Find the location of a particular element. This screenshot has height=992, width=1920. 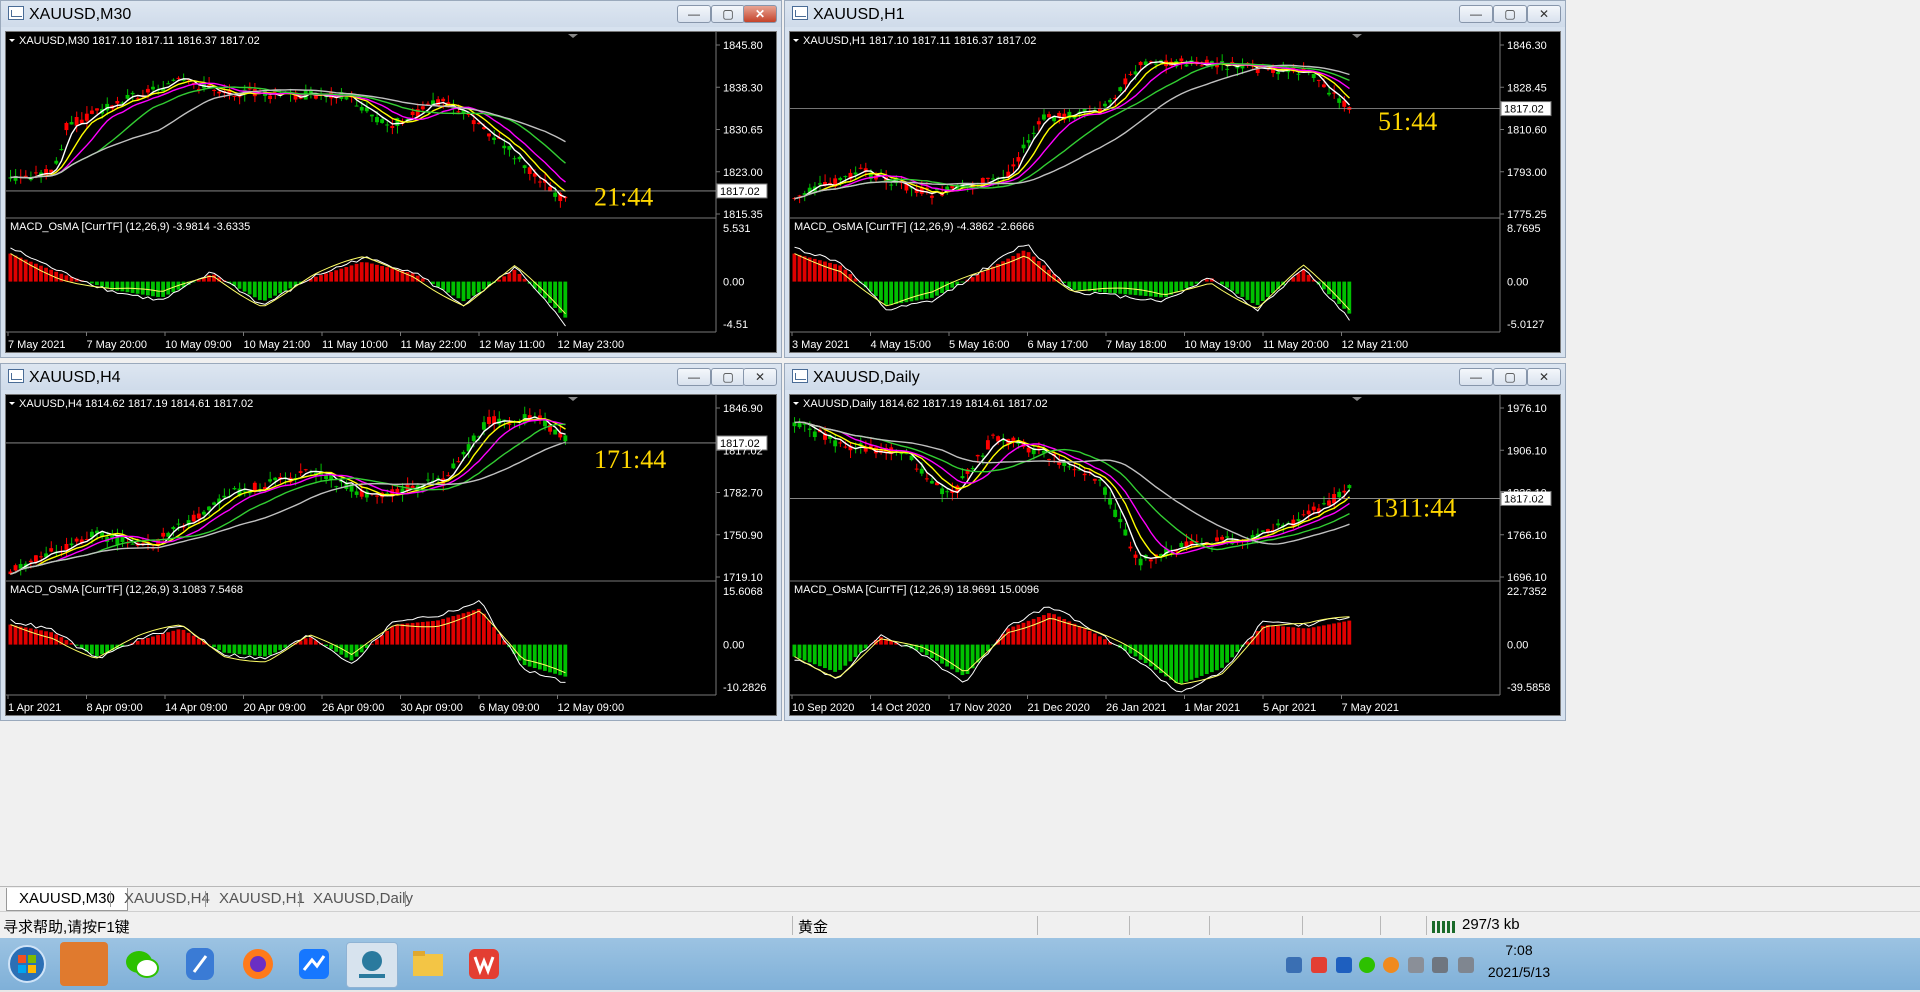

wps-office-icon is located at coordinates (484, 964).